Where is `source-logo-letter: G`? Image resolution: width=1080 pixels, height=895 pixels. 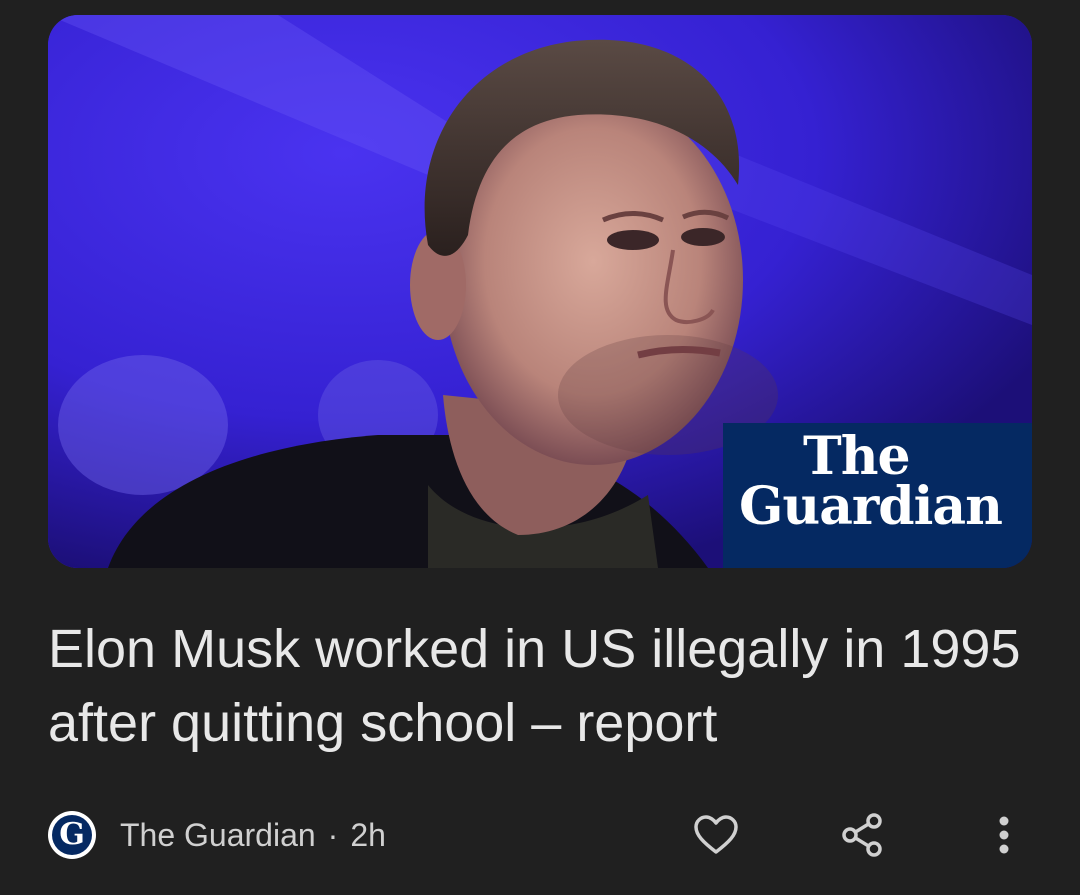
source-logo-letter: G is located at coordinates (72, 835).